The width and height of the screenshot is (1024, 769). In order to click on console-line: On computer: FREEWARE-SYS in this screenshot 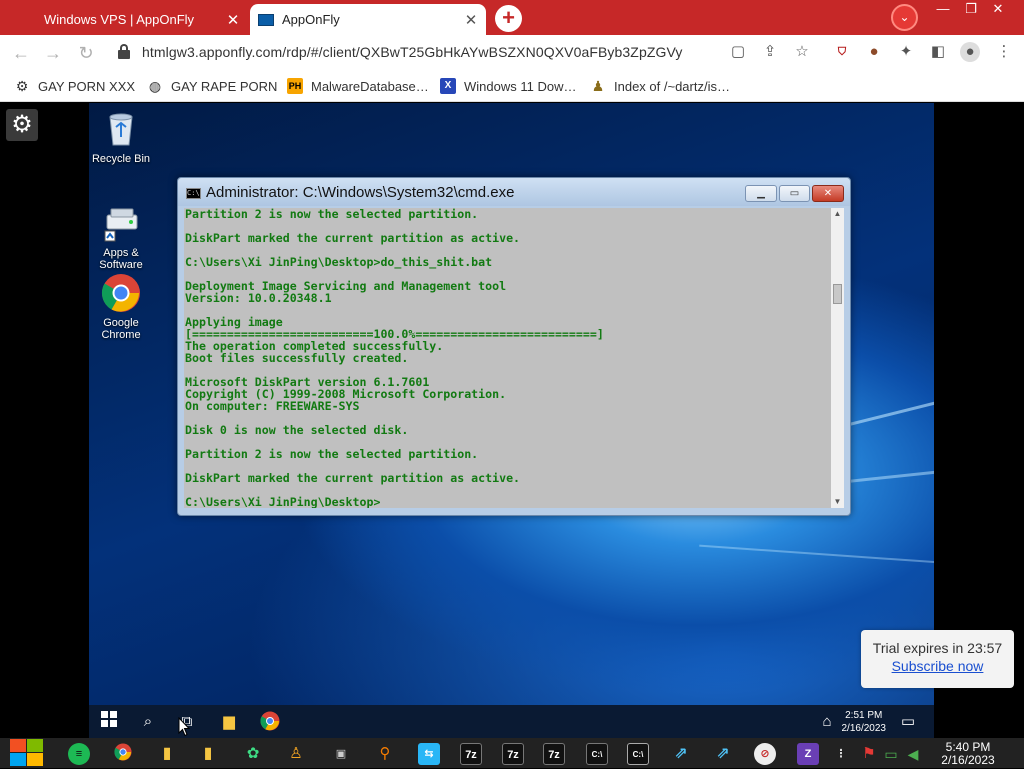, I will do `click(272, 406)`.